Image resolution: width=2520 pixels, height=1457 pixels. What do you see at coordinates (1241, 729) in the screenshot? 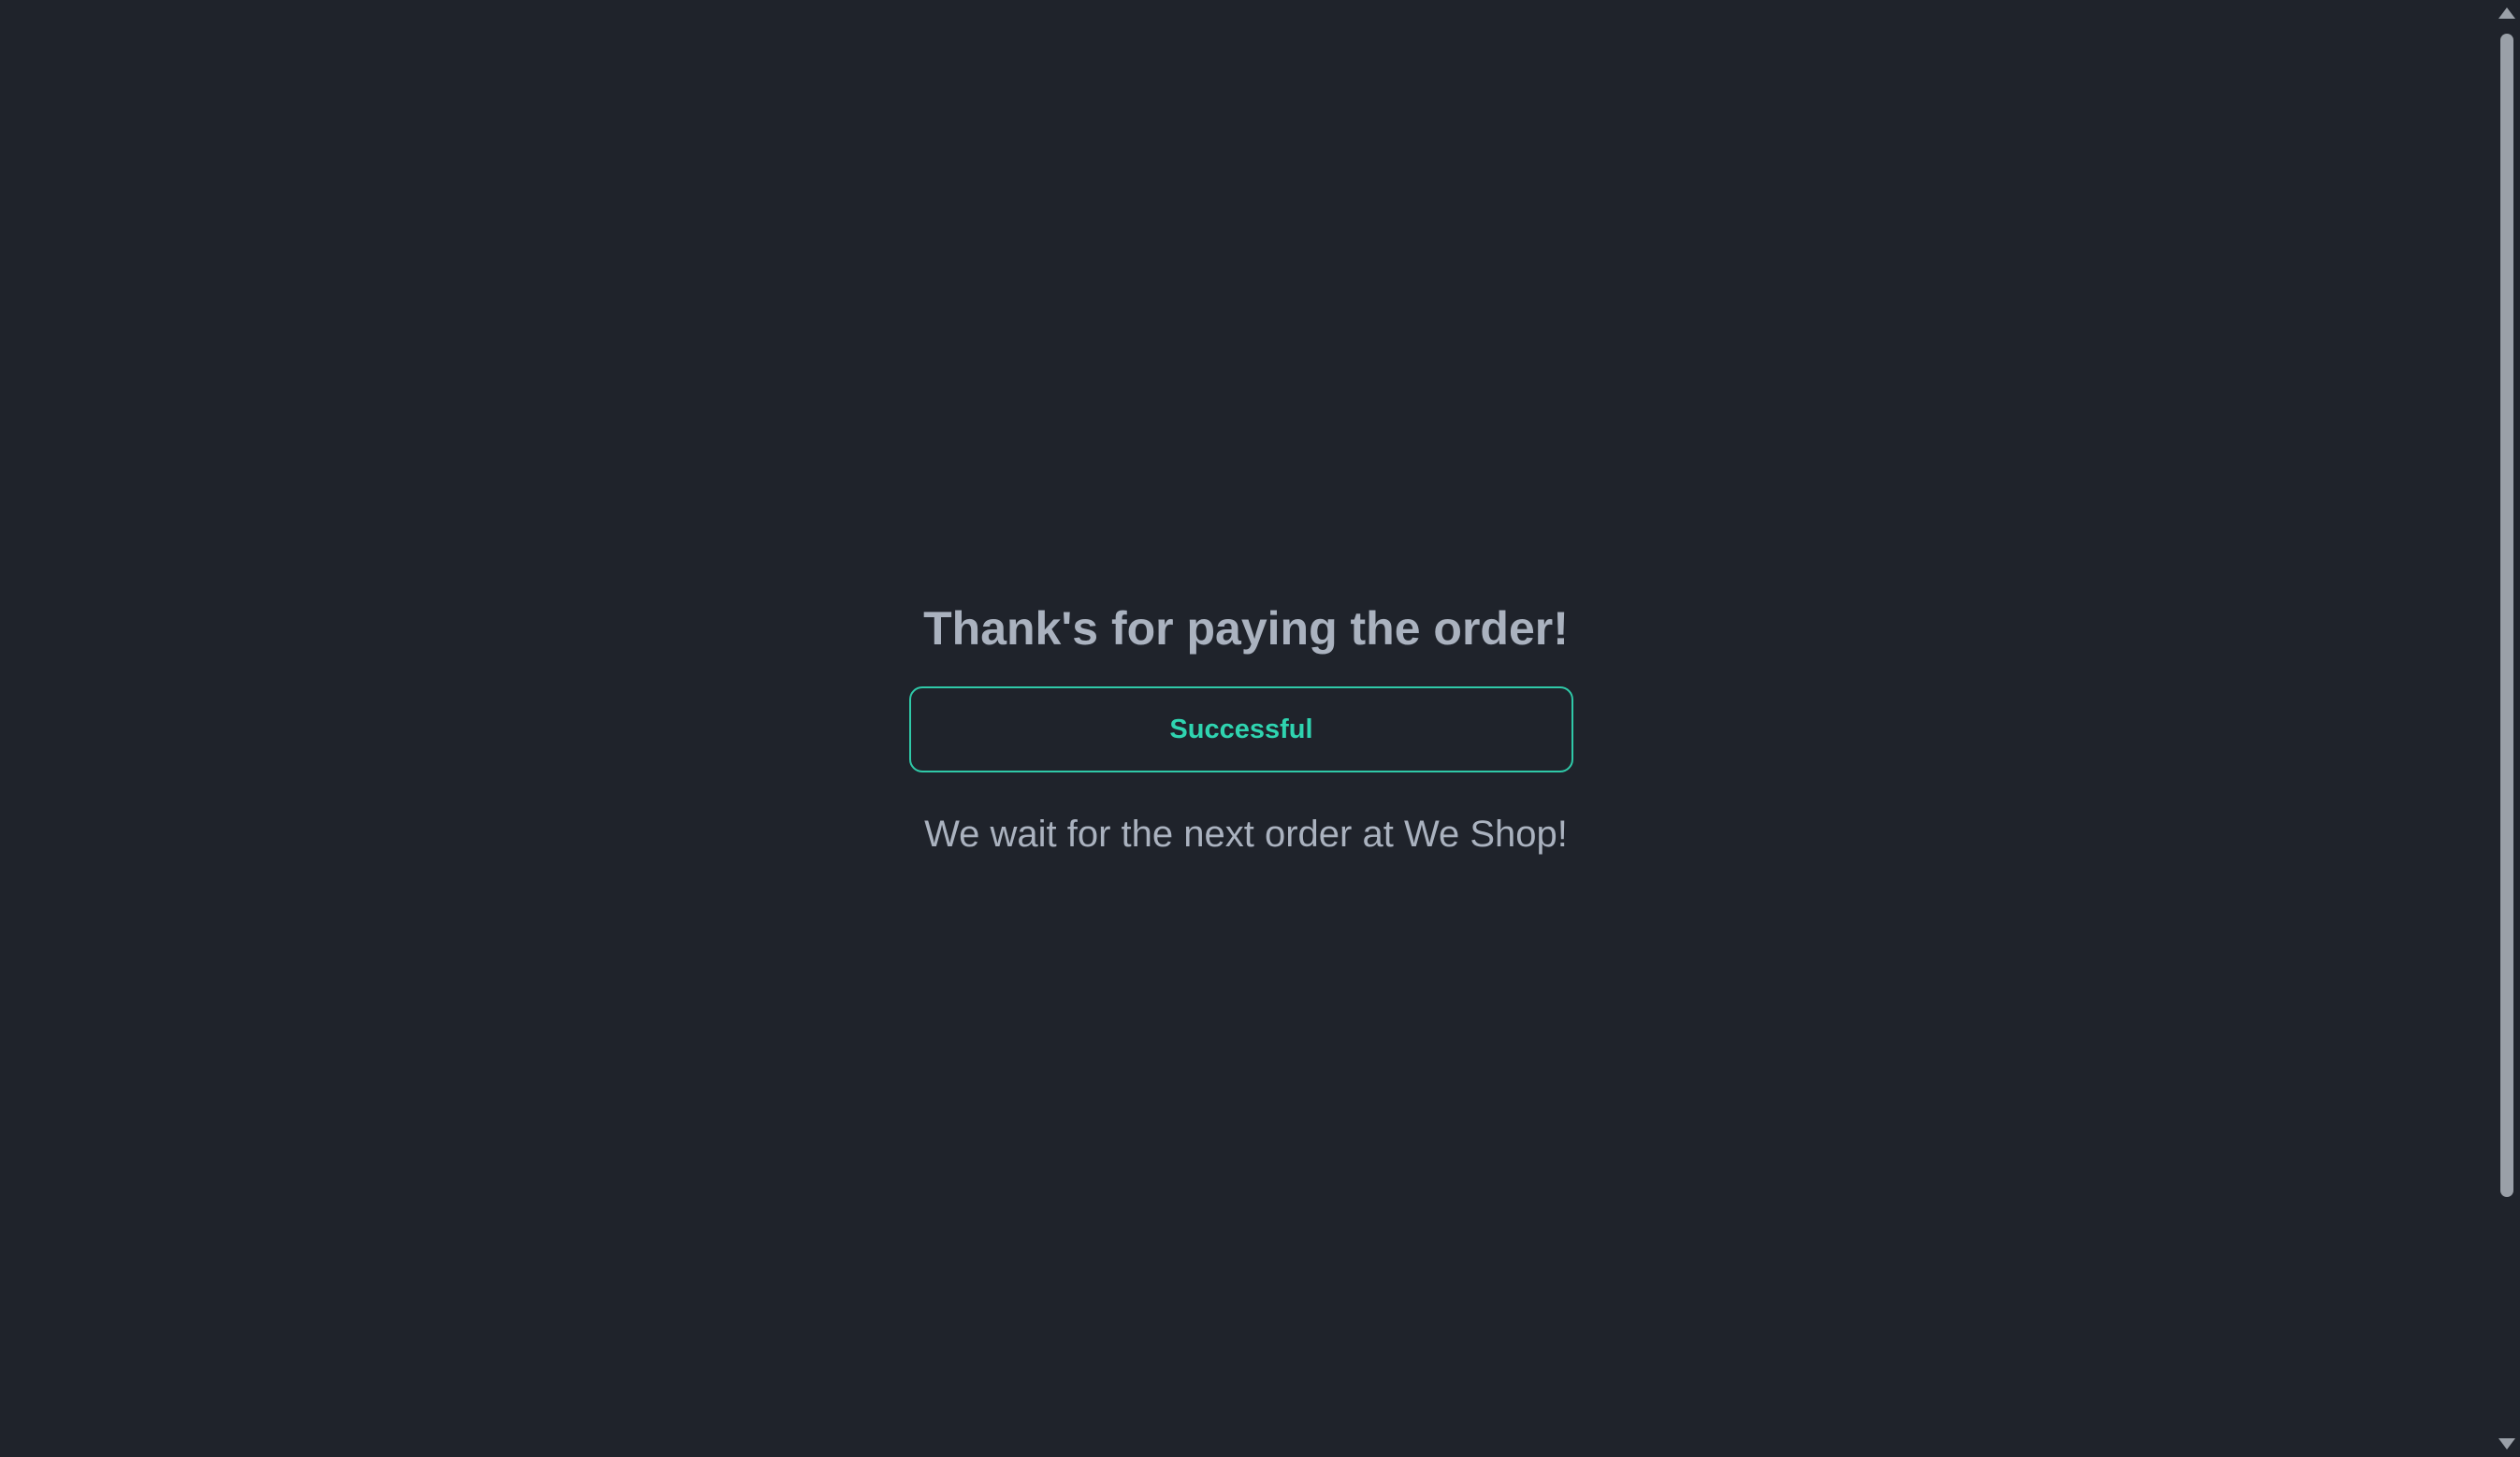
I see `status-badge: Successful` at bounding box center [1241, 729].